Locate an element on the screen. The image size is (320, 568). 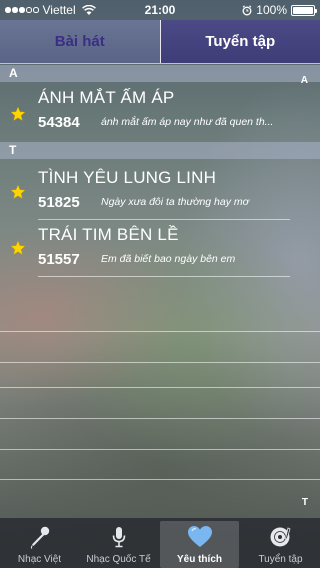
song-code: 51825 is located at coordinates (59, 202).